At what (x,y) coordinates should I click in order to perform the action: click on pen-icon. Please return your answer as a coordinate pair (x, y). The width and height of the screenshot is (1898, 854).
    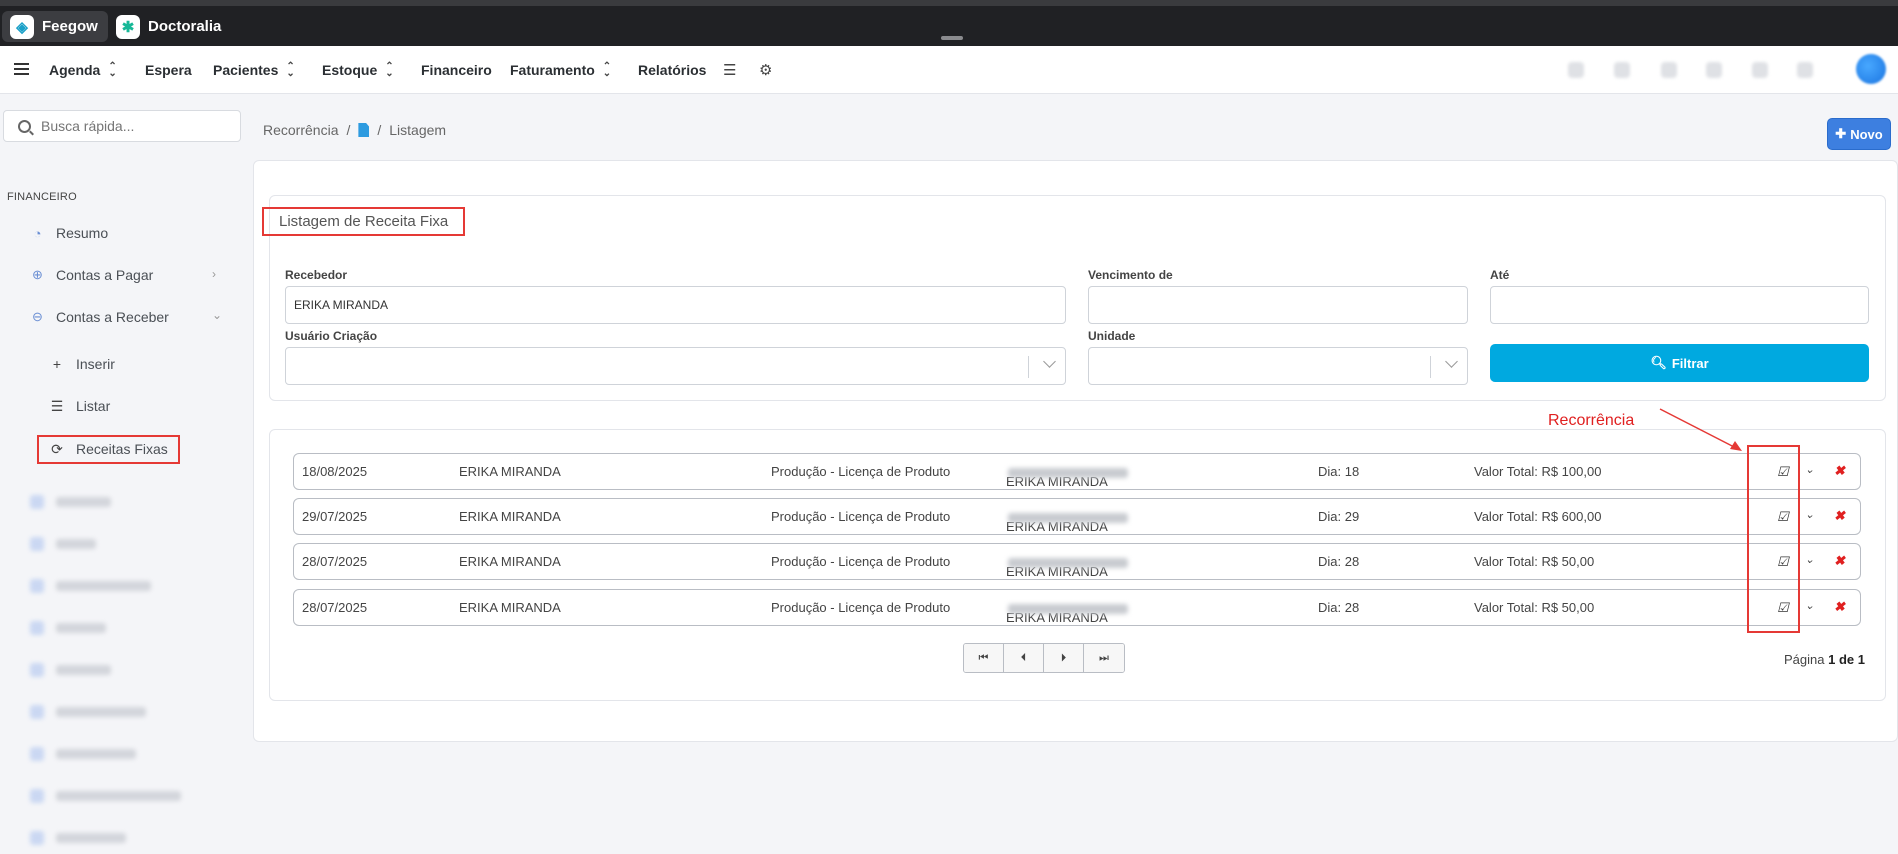
    Looking at the image, I should click on (1576, 70).